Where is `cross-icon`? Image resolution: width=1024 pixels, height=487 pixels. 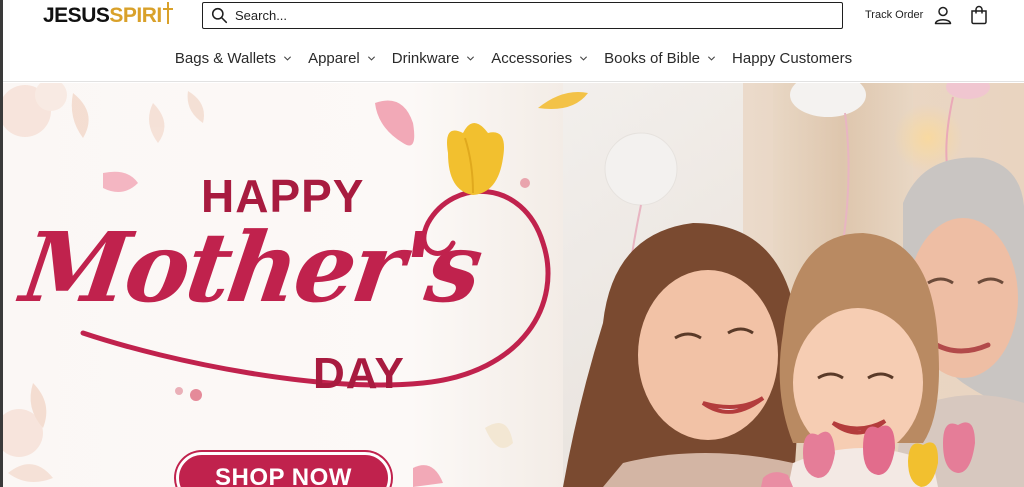 cross-icon is located at coordinates (167, 13).